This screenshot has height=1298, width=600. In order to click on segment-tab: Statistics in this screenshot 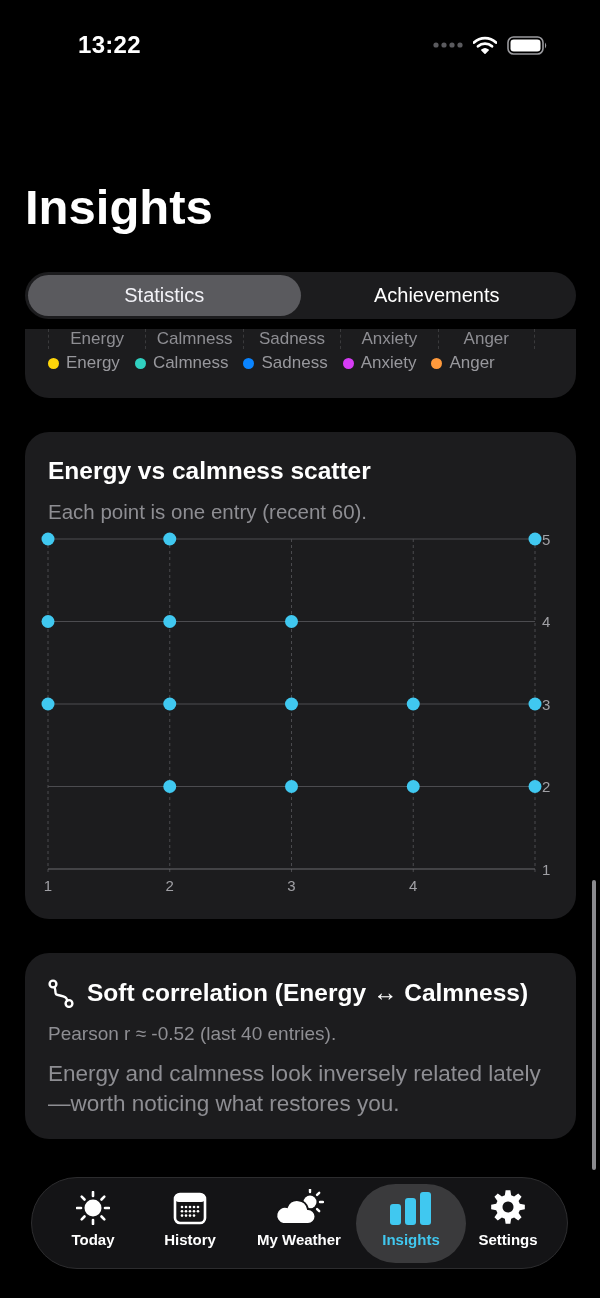, I will do `click(164, 295)`.